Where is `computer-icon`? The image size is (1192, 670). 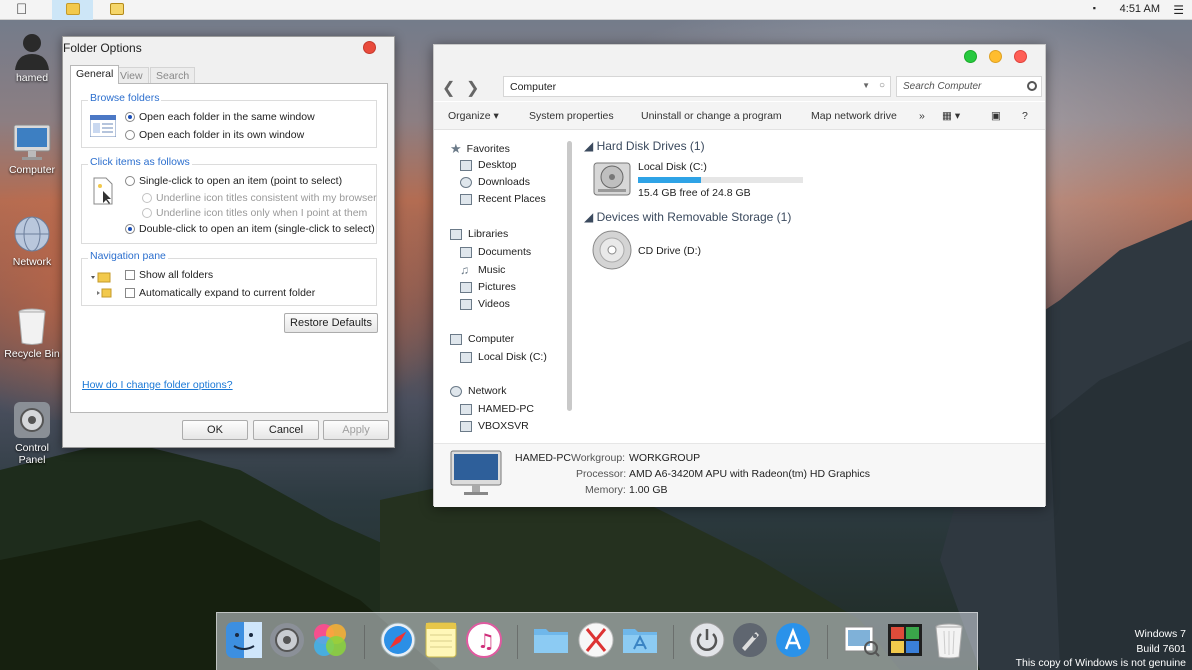
computer-icon is located at coordinates (32, 142).